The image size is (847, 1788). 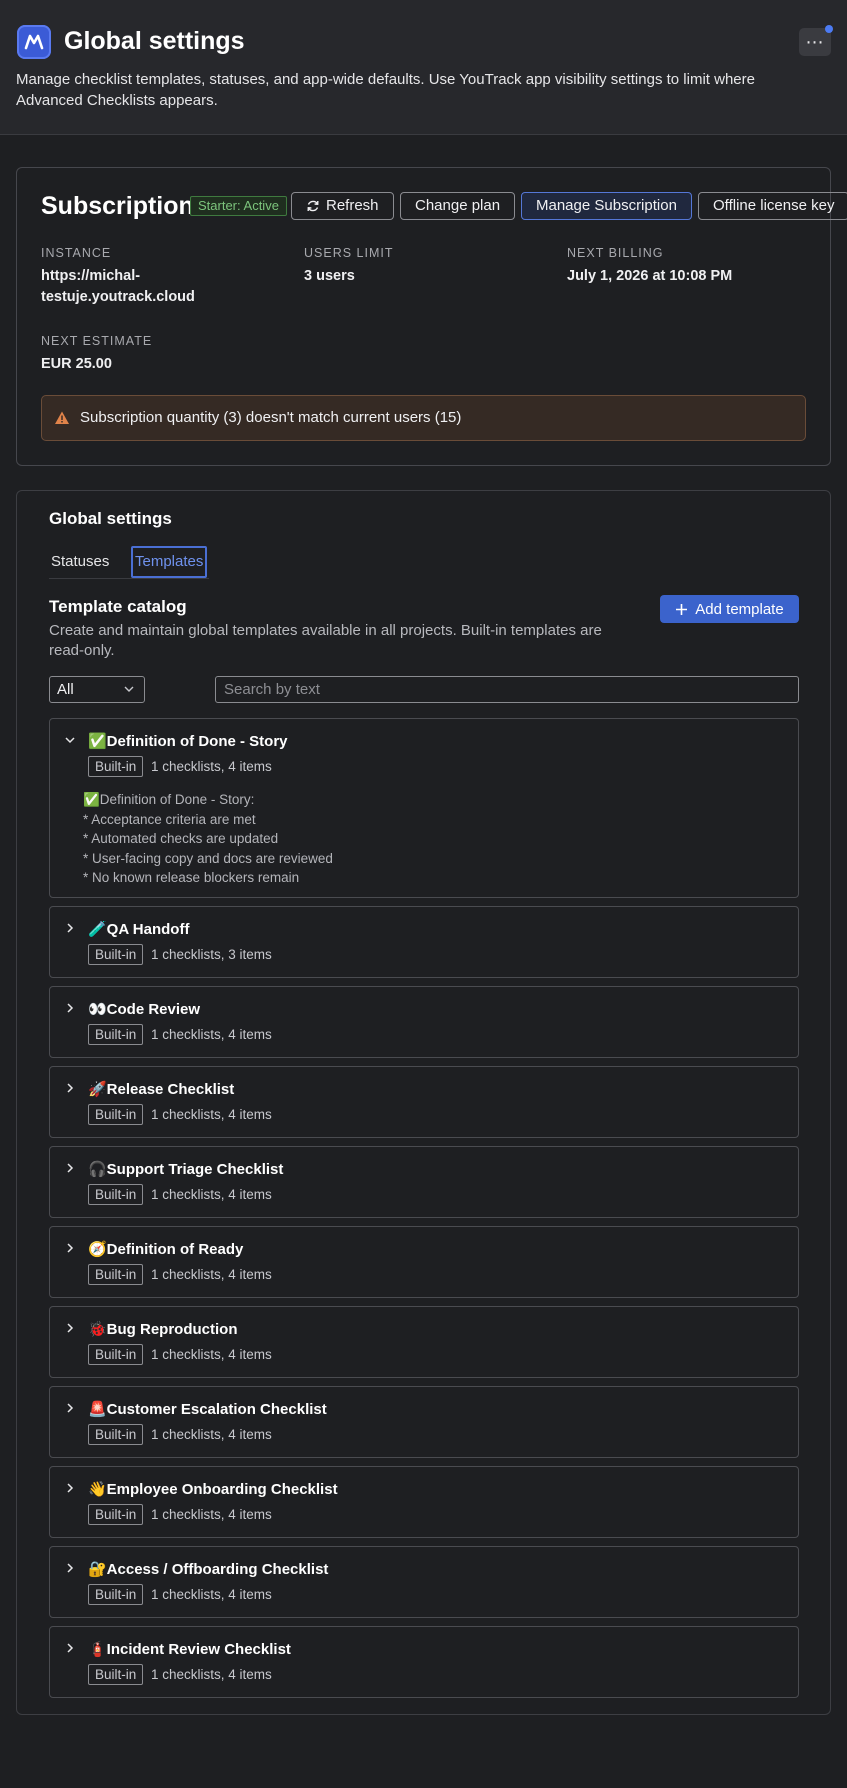 I want to click on template-name: 🔐Access / Offboarding Checklist, so click(x=208, y=1569).